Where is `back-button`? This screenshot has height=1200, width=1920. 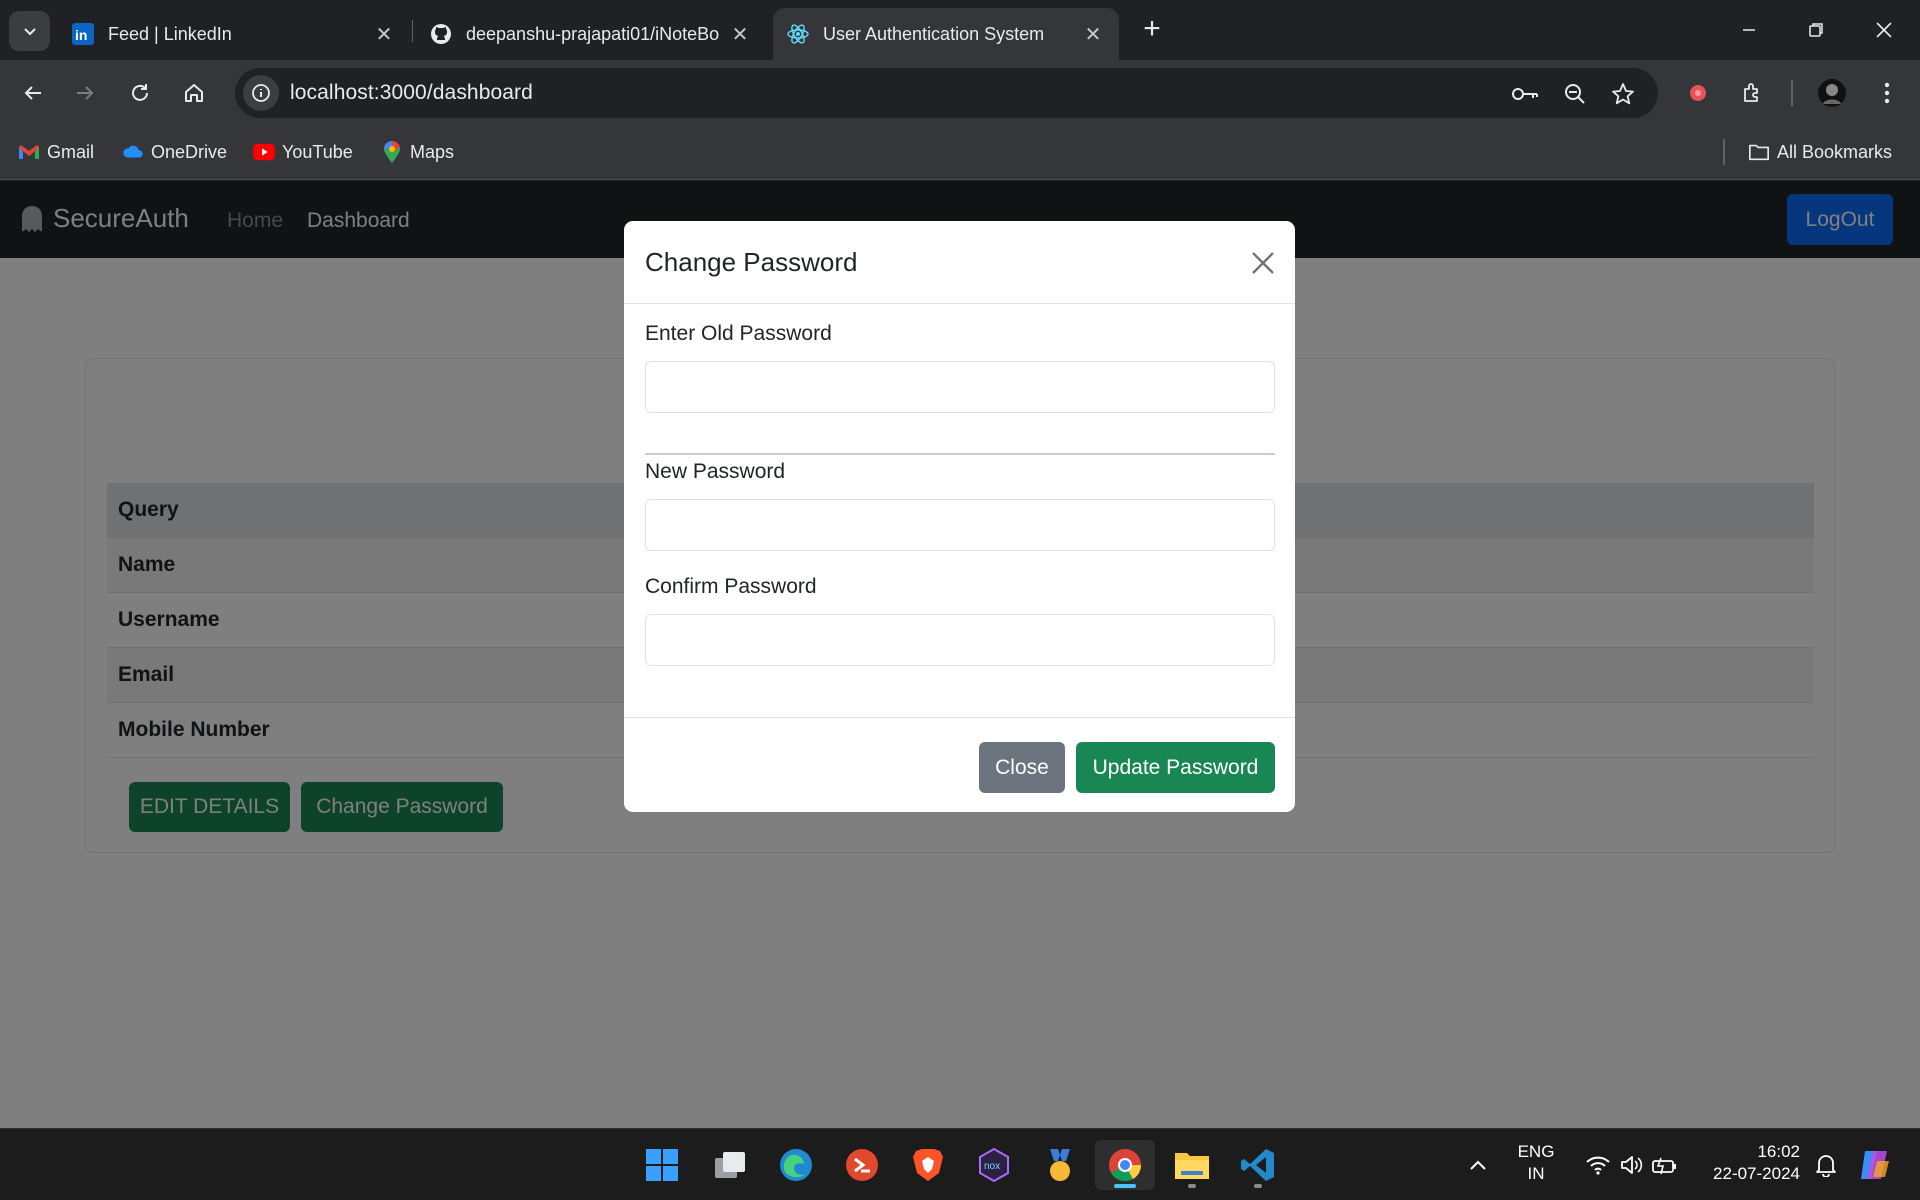 back-button is located at coordinates (33, 93).